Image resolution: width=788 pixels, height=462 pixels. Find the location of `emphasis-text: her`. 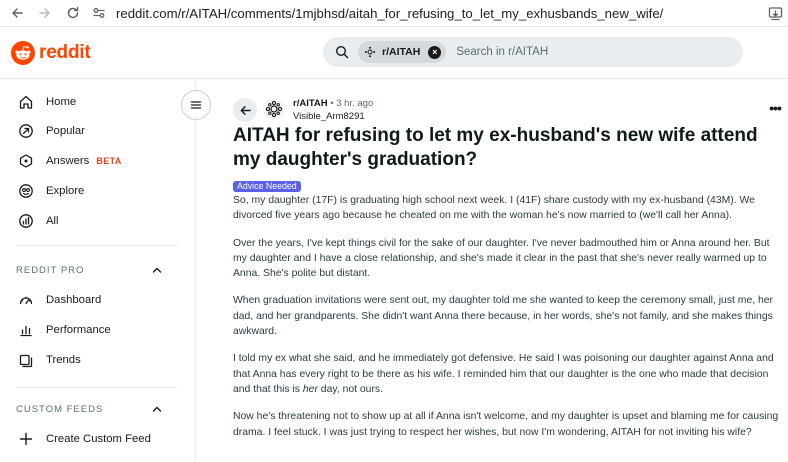

emphasis-text: her is located at coordinates (310, 389).